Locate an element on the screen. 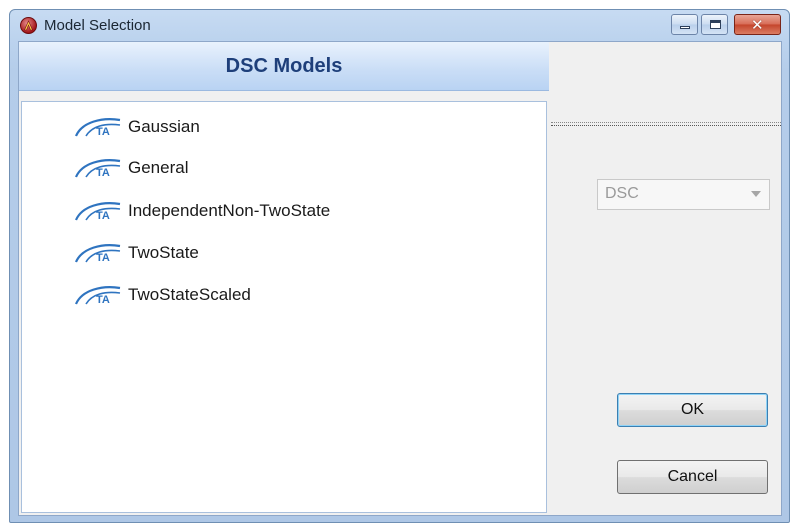 The height and width of the screenshot is (532, 801). cancel-button: Cancel is located at coordinates (692, 477).